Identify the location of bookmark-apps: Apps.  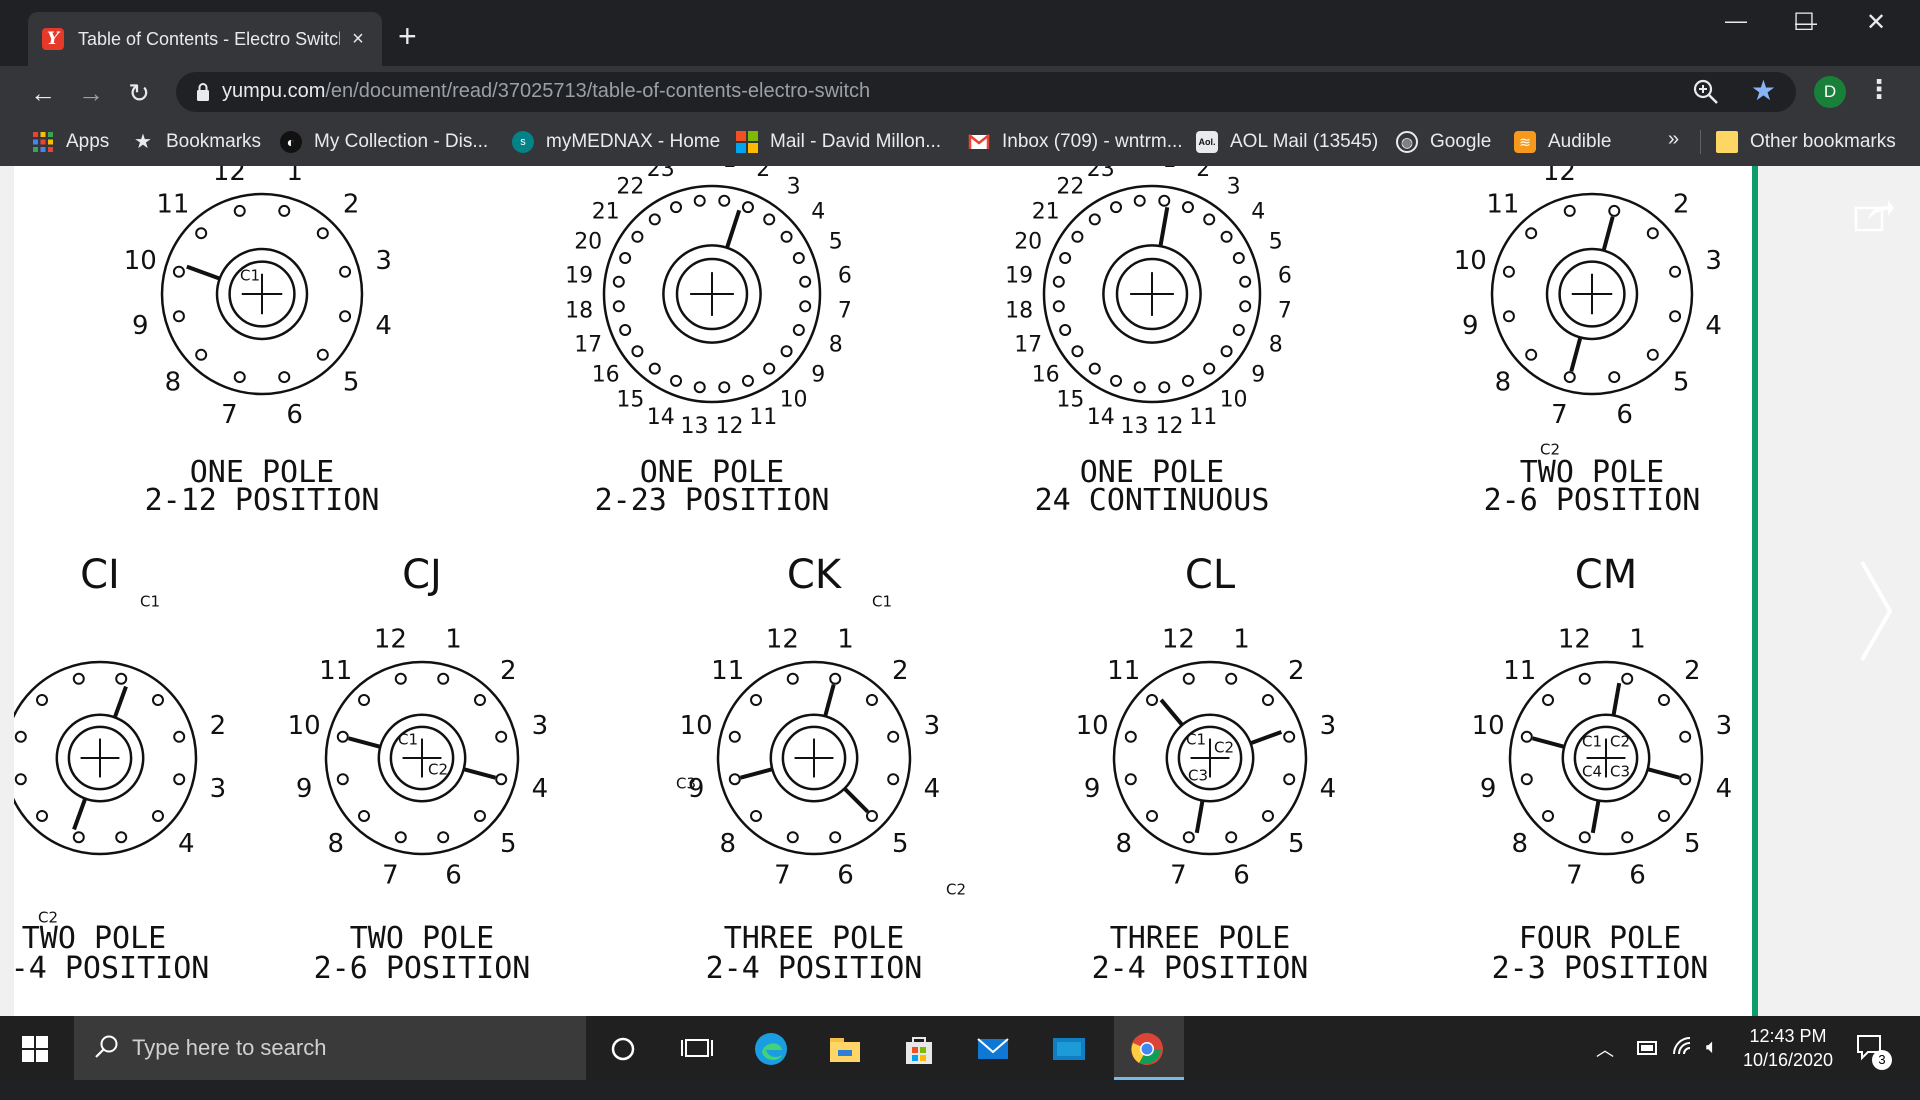
(70, 142).